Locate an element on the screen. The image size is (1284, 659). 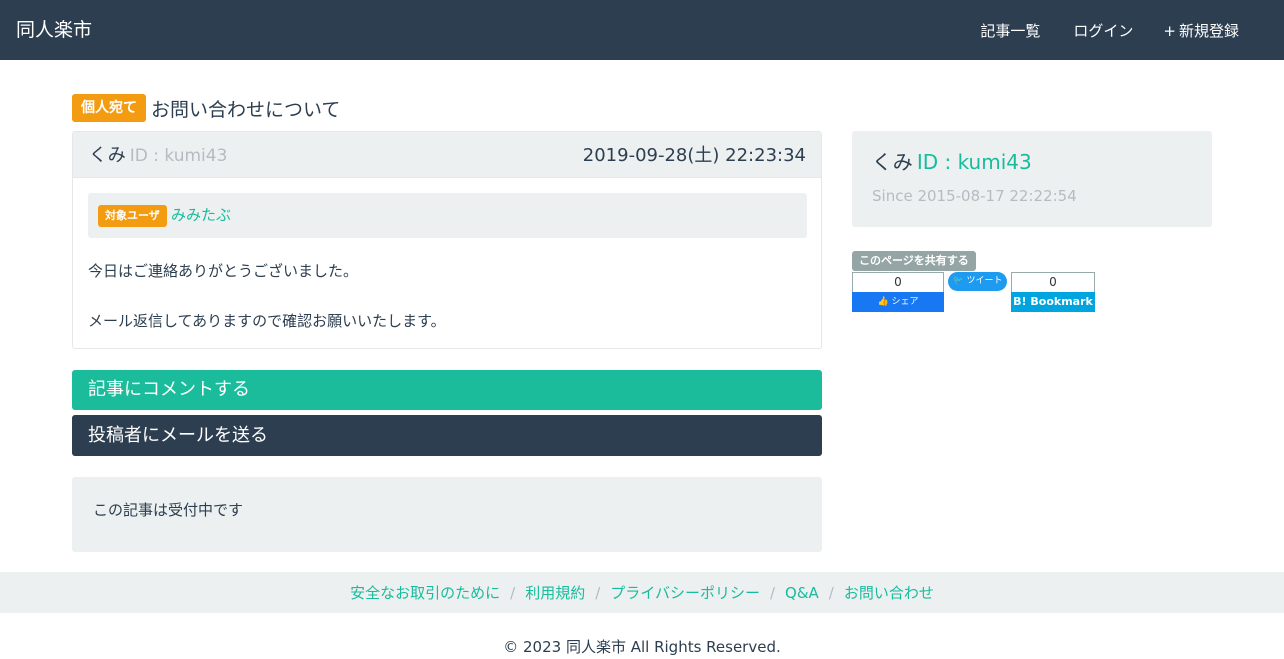
footer-link-qa: Q&A is located at coordinates (802, 593).